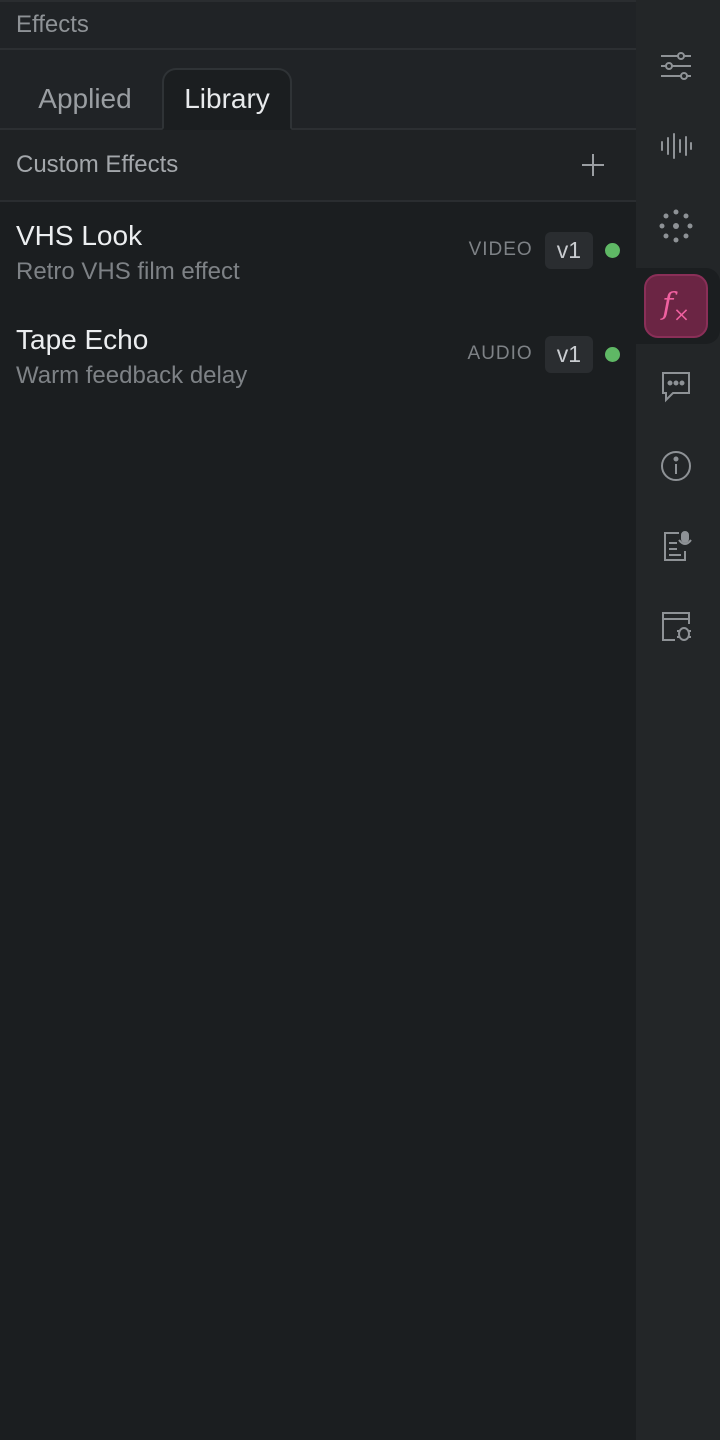  I want to click on plus-icon, so click(593, 165).